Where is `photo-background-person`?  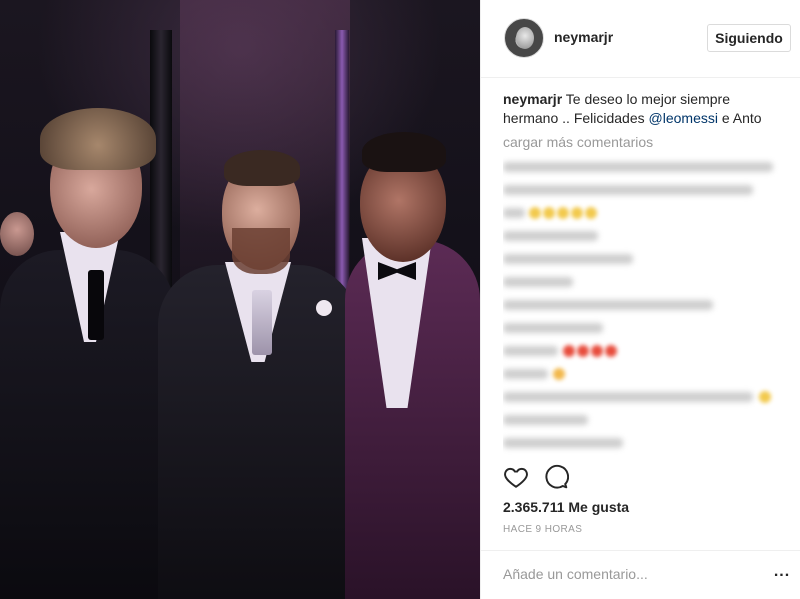 photo-background-person is located at coordinates (17, 234).